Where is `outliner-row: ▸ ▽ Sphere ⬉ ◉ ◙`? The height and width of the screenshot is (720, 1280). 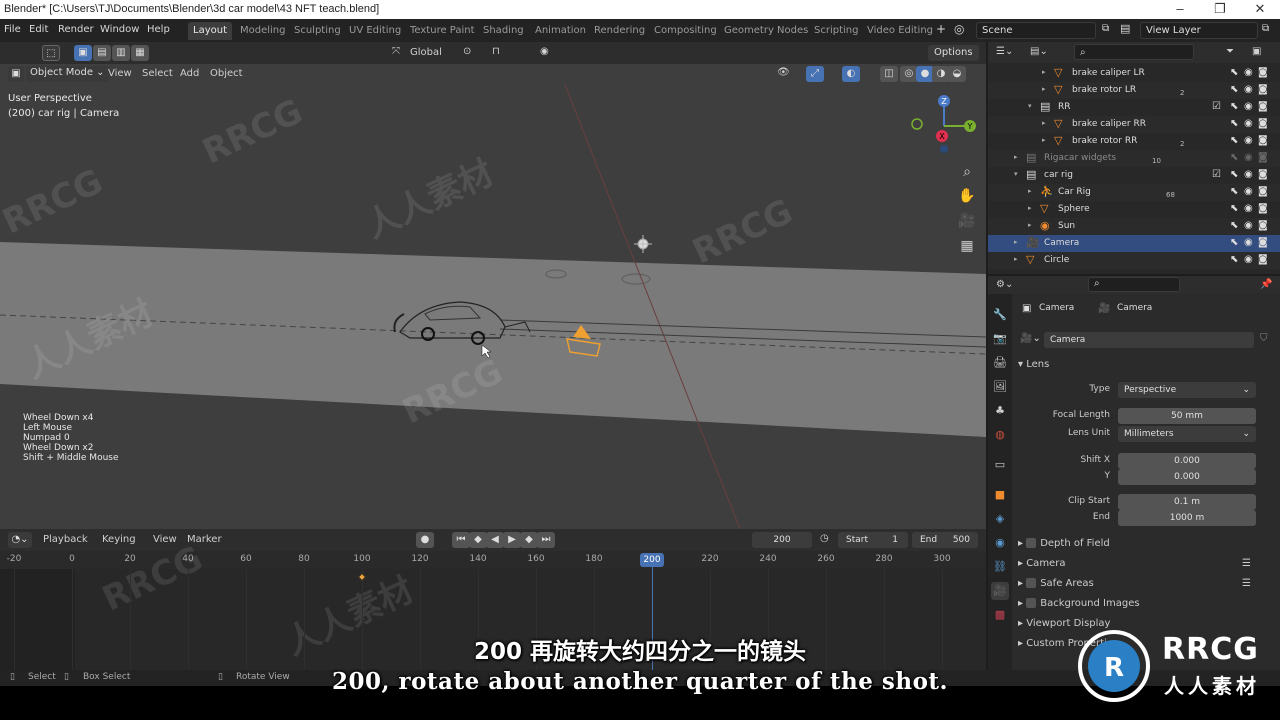
outliner-row: ▸ ▽ Sphere ⬉ ◉ ◙ is located at coordinates (1134, 209).